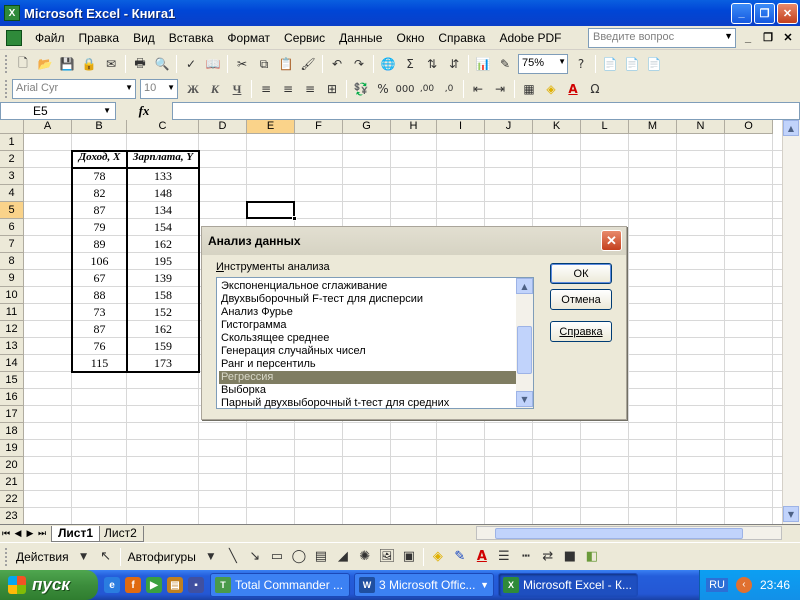  Describe the element at coordinates (748, 38) in the screenshot. I see `doc-minimize-button: _` at that location.